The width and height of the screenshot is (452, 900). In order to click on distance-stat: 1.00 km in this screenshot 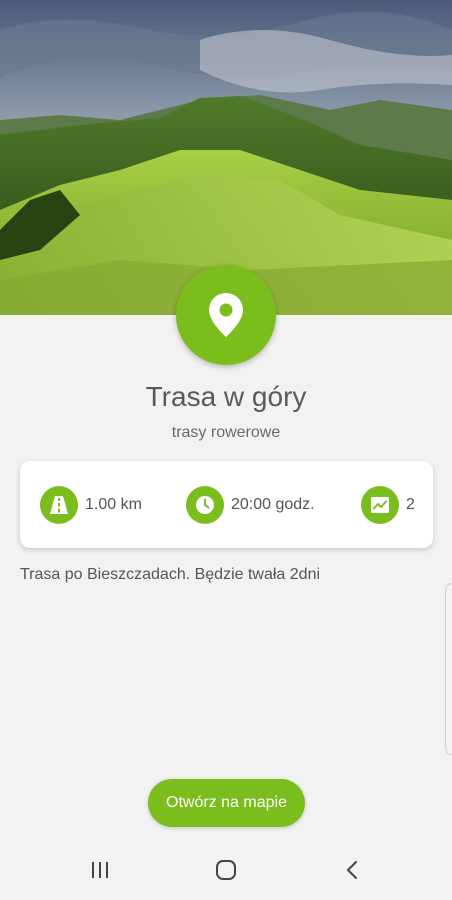, I will do `click(91, 505)`.